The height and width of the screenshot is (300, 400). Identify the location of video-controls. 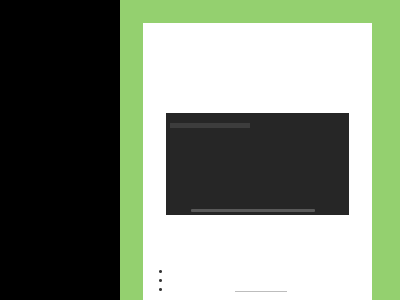
(257, 210).